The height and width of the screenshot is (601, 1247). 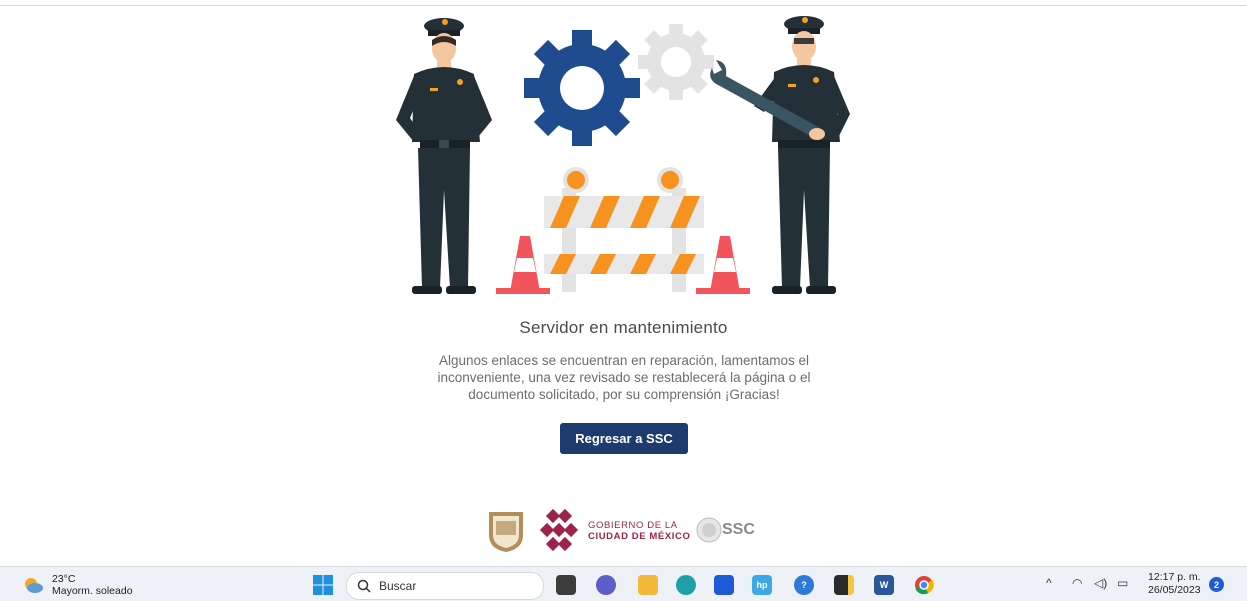 What do you see at coordinates (559, 530) in the screenshot?
I see `cdmx-government-logo-icon` at bounding box center [559, 530].